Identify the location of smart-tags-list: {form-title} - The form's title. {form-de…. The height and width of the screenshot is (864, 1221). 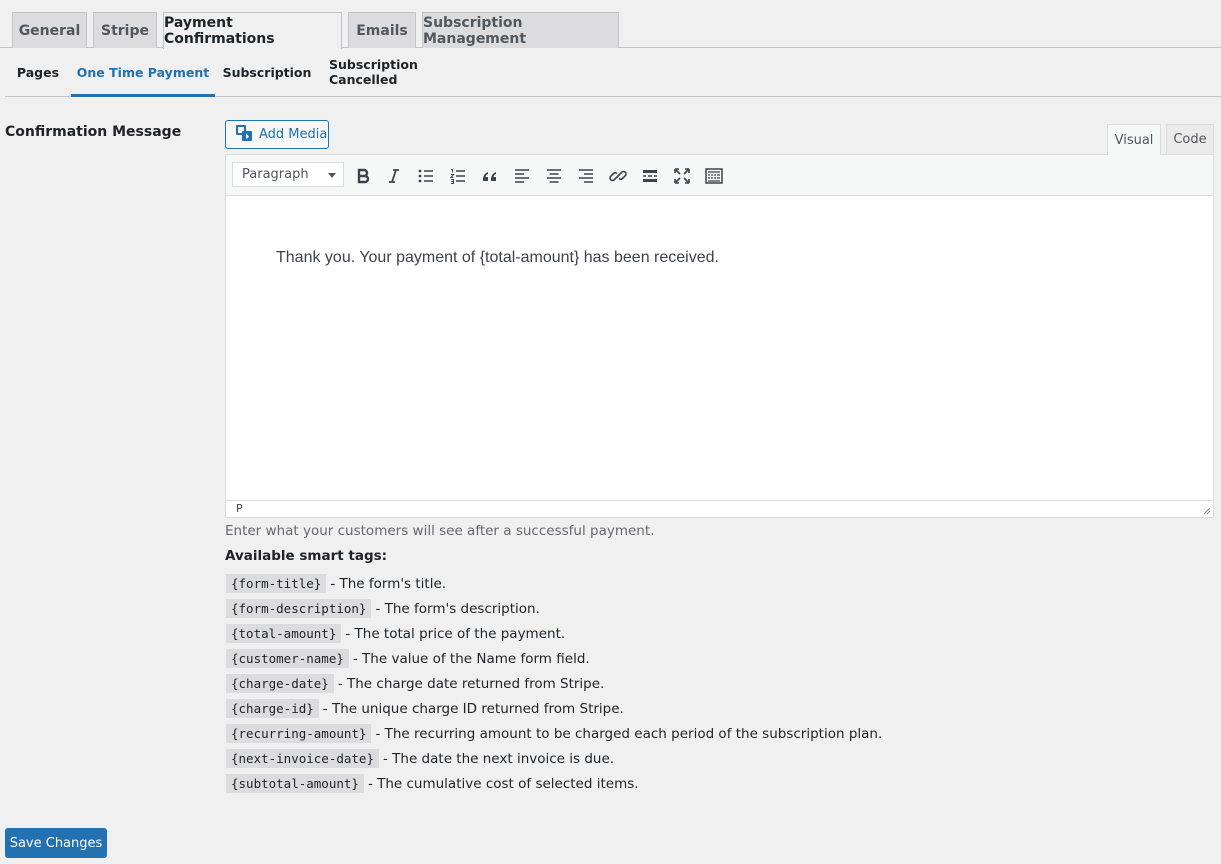
(554, 683).